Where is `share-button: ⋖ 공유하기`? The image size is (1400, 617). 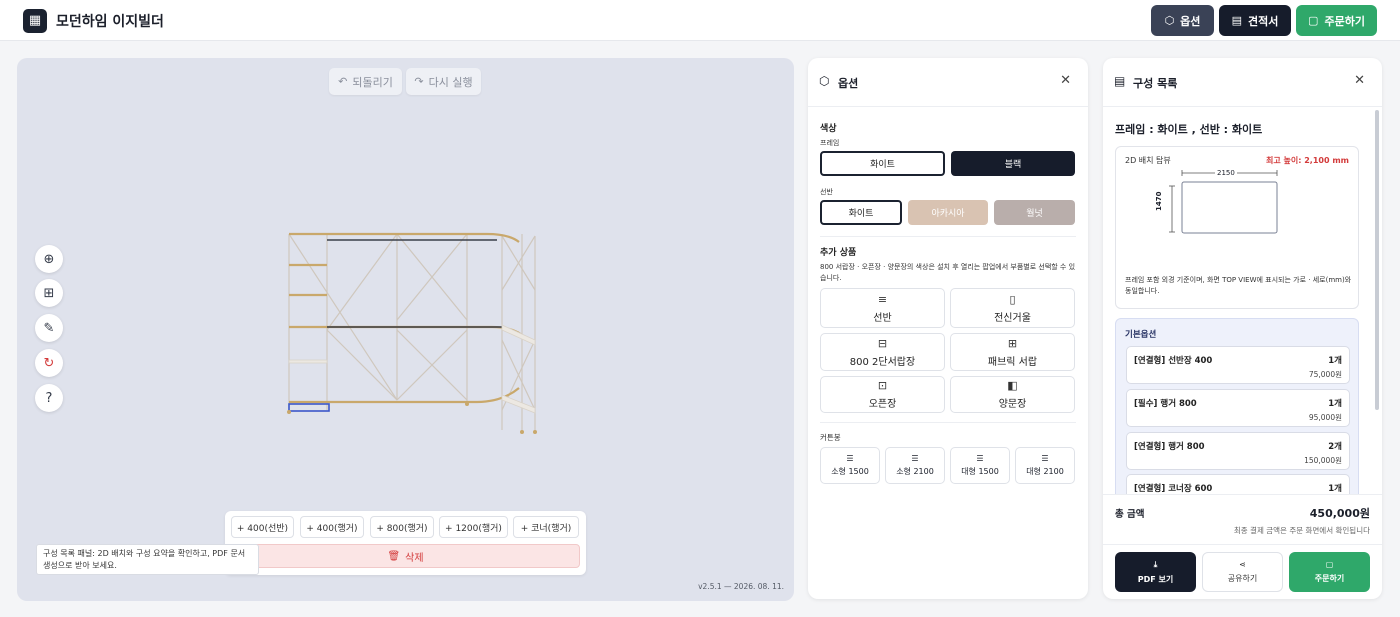
share-button: ⋖ 공유하기 is located at coordinates (1242, 572).